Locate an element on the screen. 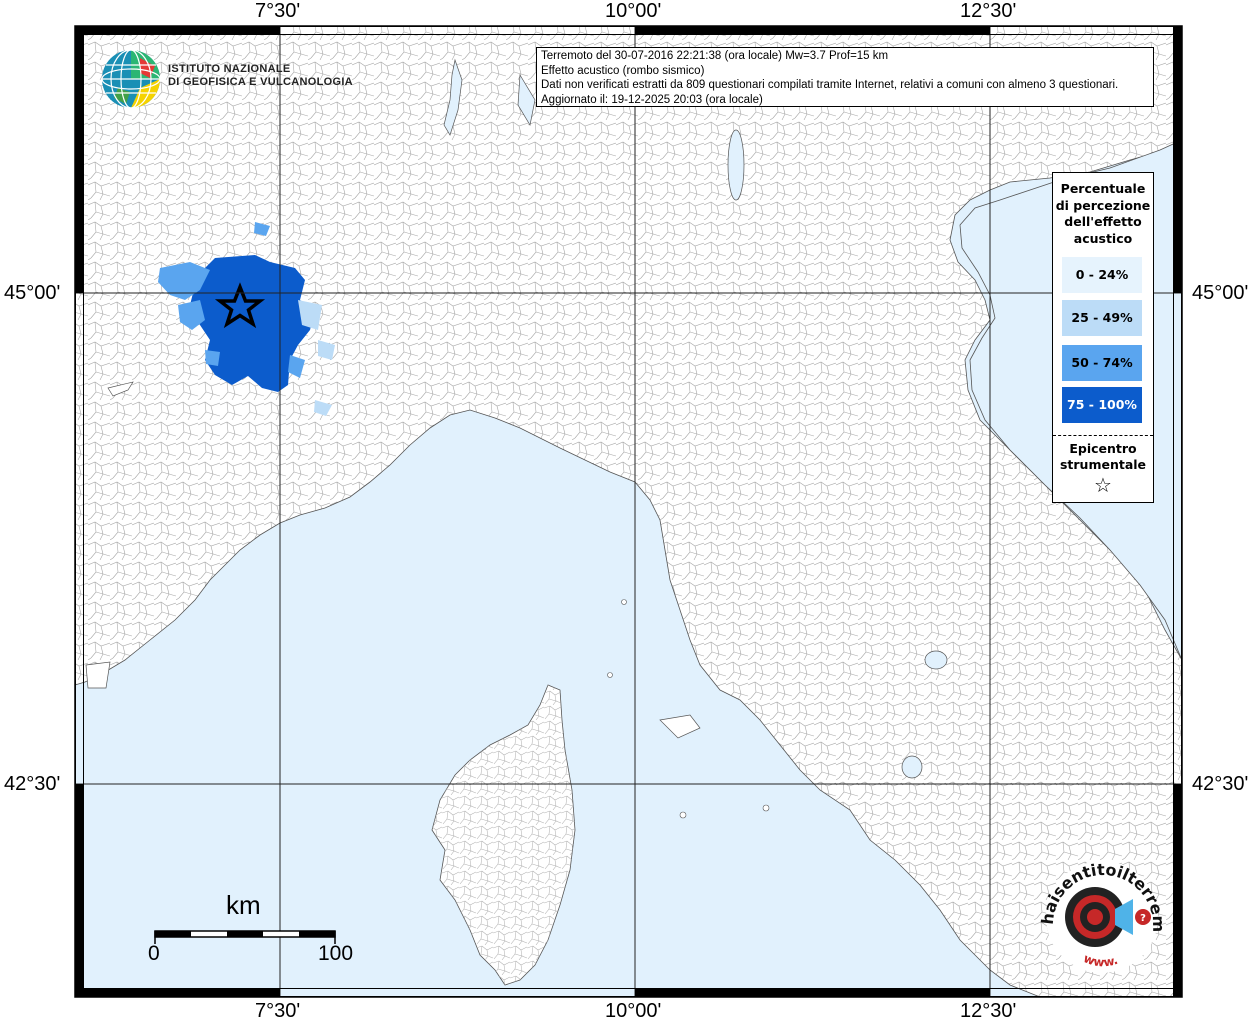 This screenshot has height=1028, width=1255. event-effect: Effetto acustico (rombo sismico) is located at coordinates (623, 70).